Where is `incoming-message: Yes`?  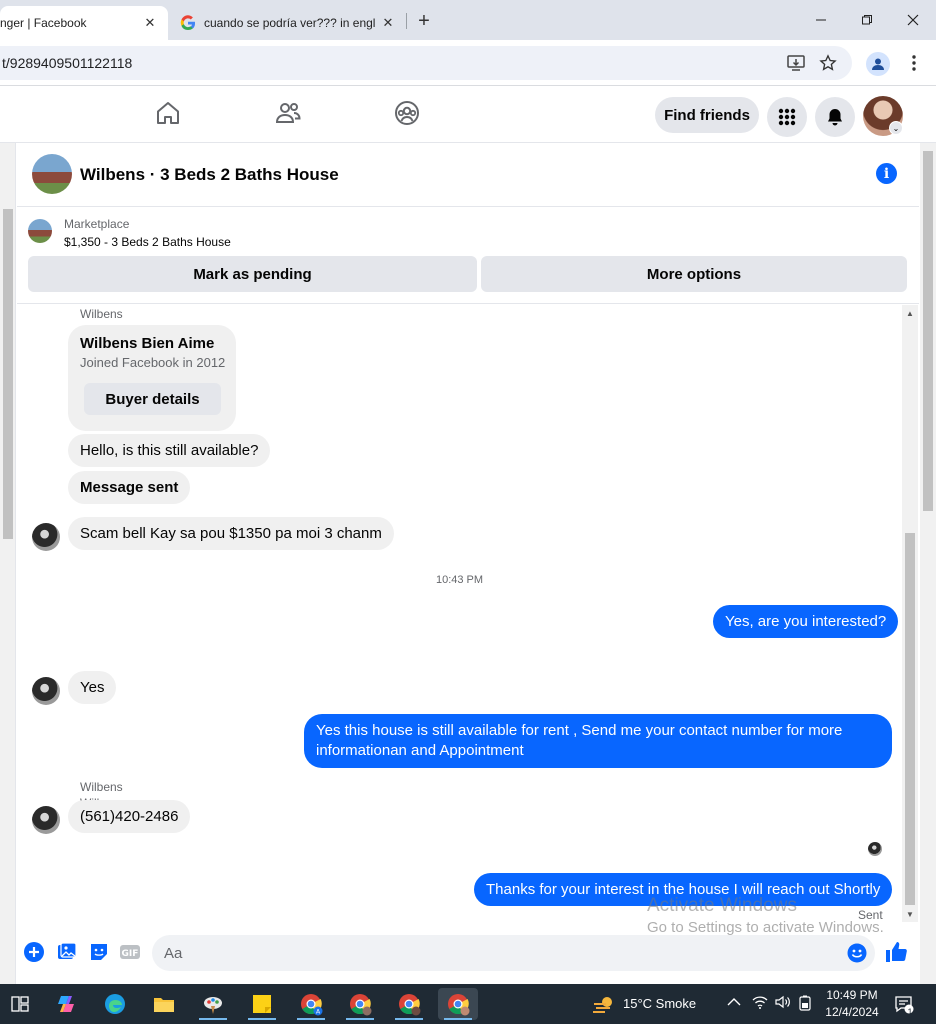 incoming-message: Yes is located at coordinates (92, 687).